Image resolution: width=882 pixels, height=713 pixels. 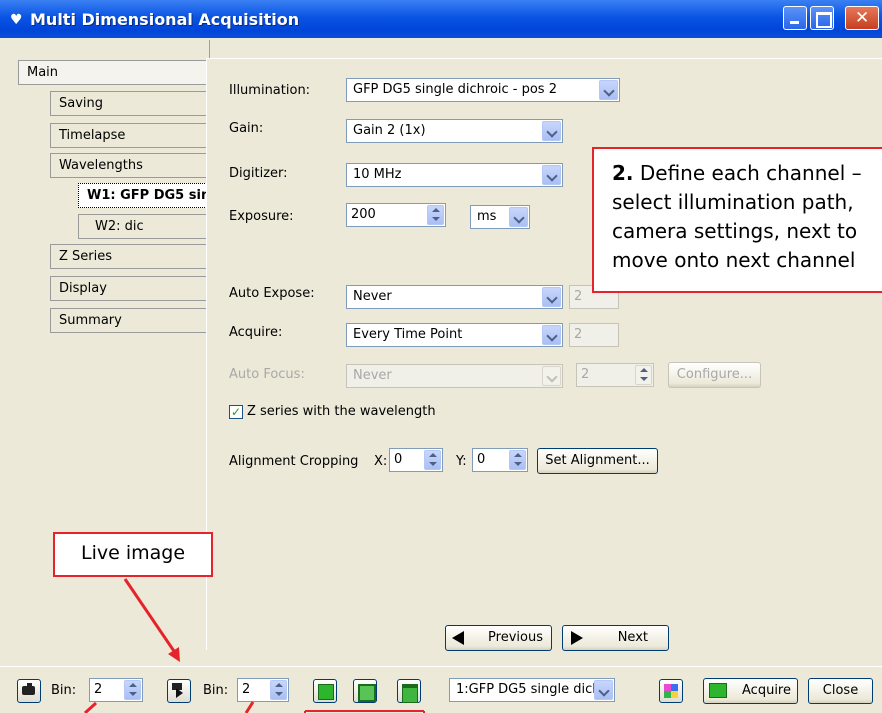 What do you see at coordinates (822, 18) in the screenshot?
I see `maximize-button` at bounding box center [822, 18].